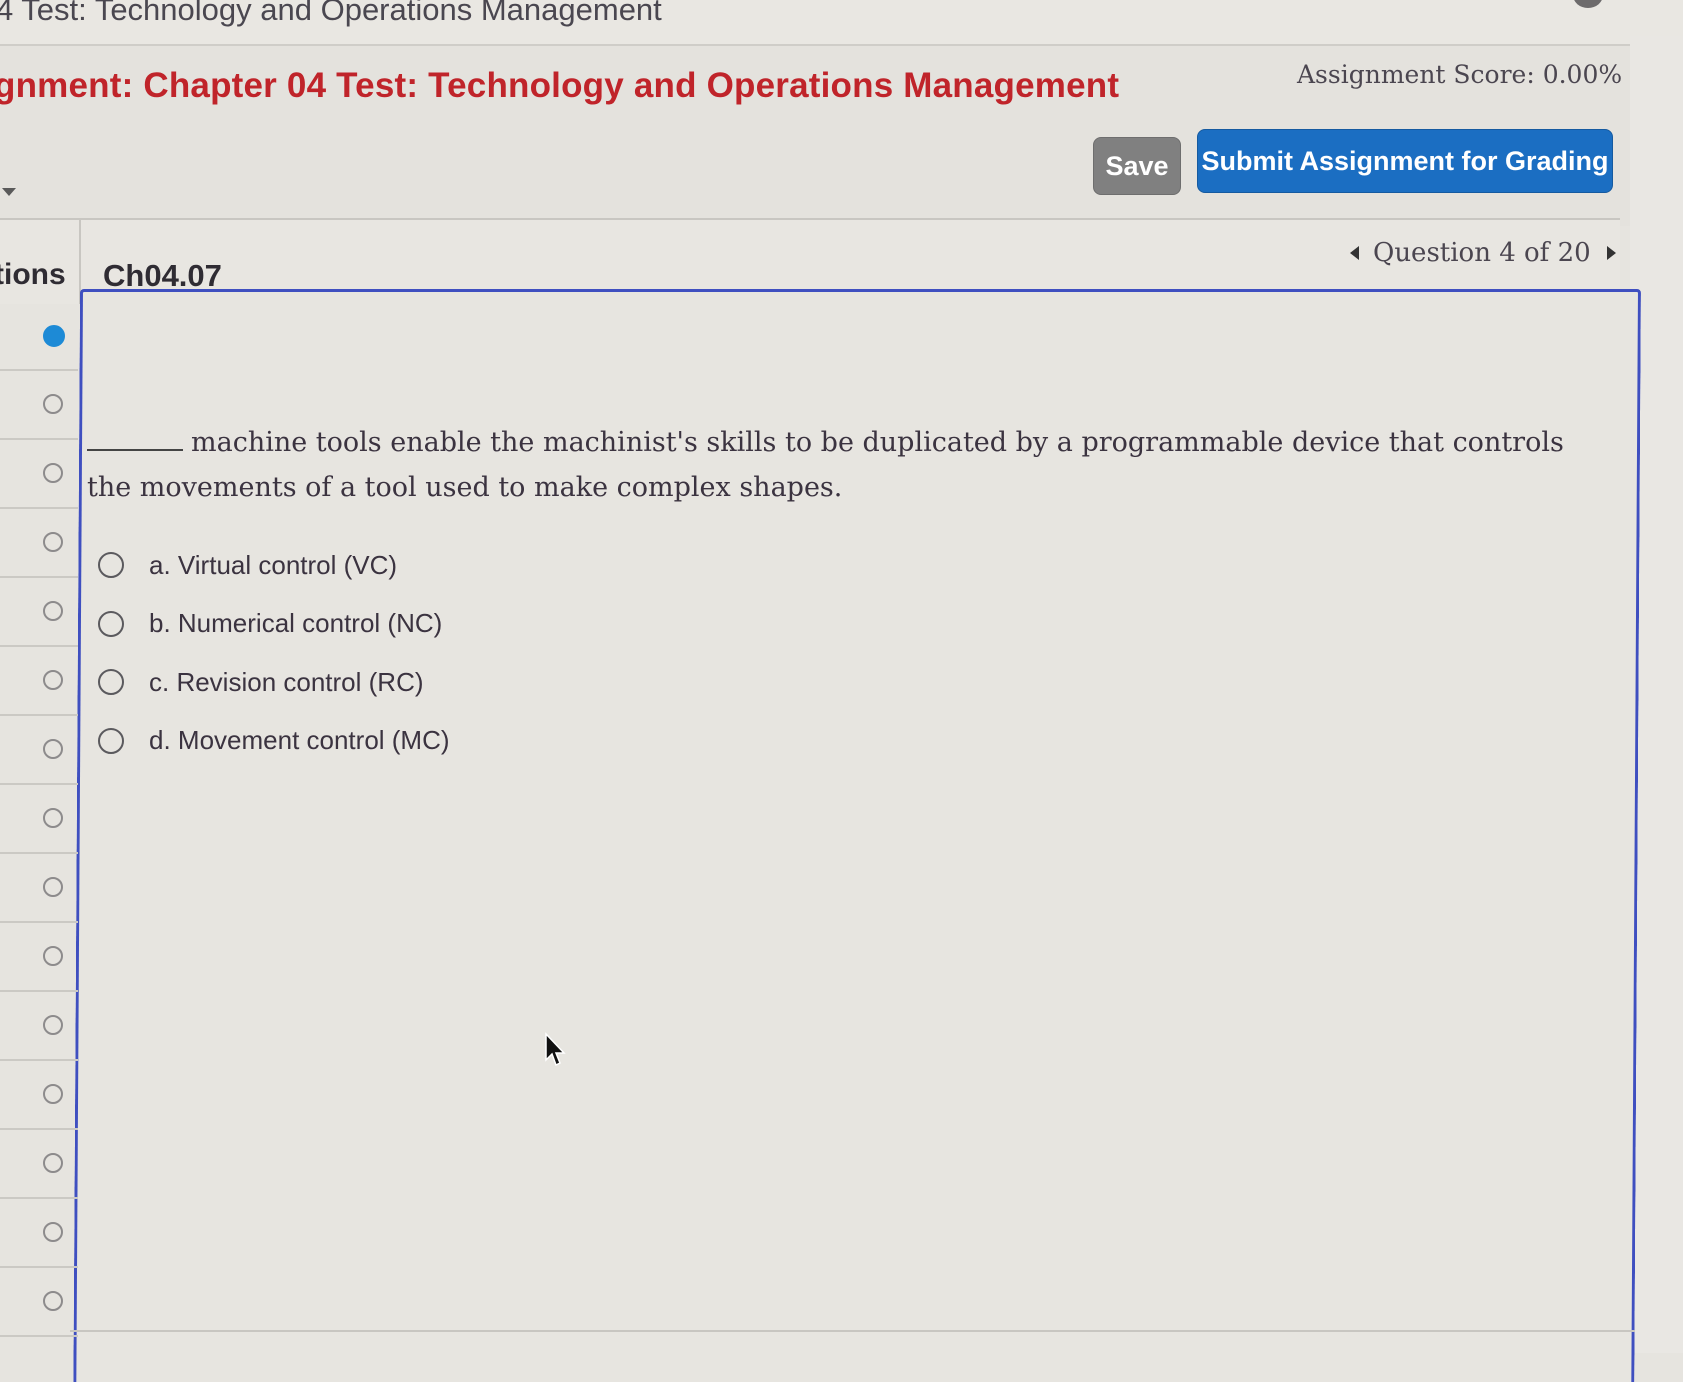 This screenshot has width=1683, height=1382. I want to click on answered-status-icon, so click(54, 336).